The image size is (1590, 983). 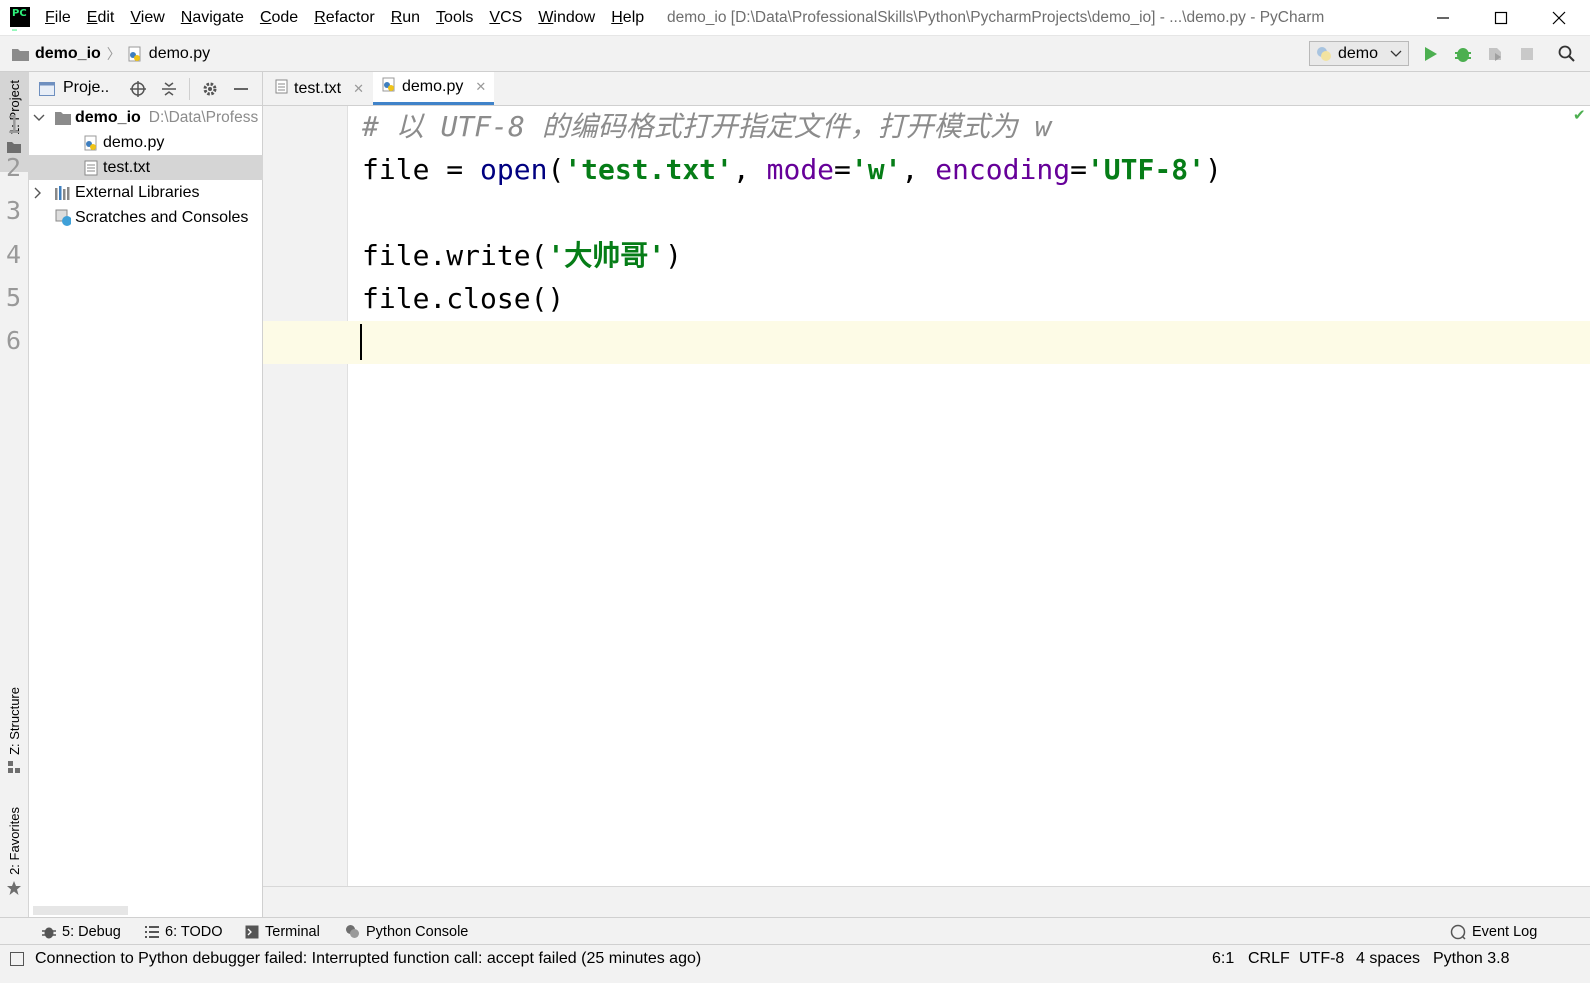 What do you see at coordinates (81, 931) in the screenshot?
I see `debug-tool-button: 5: Debug` at bounding box center [81, 931].